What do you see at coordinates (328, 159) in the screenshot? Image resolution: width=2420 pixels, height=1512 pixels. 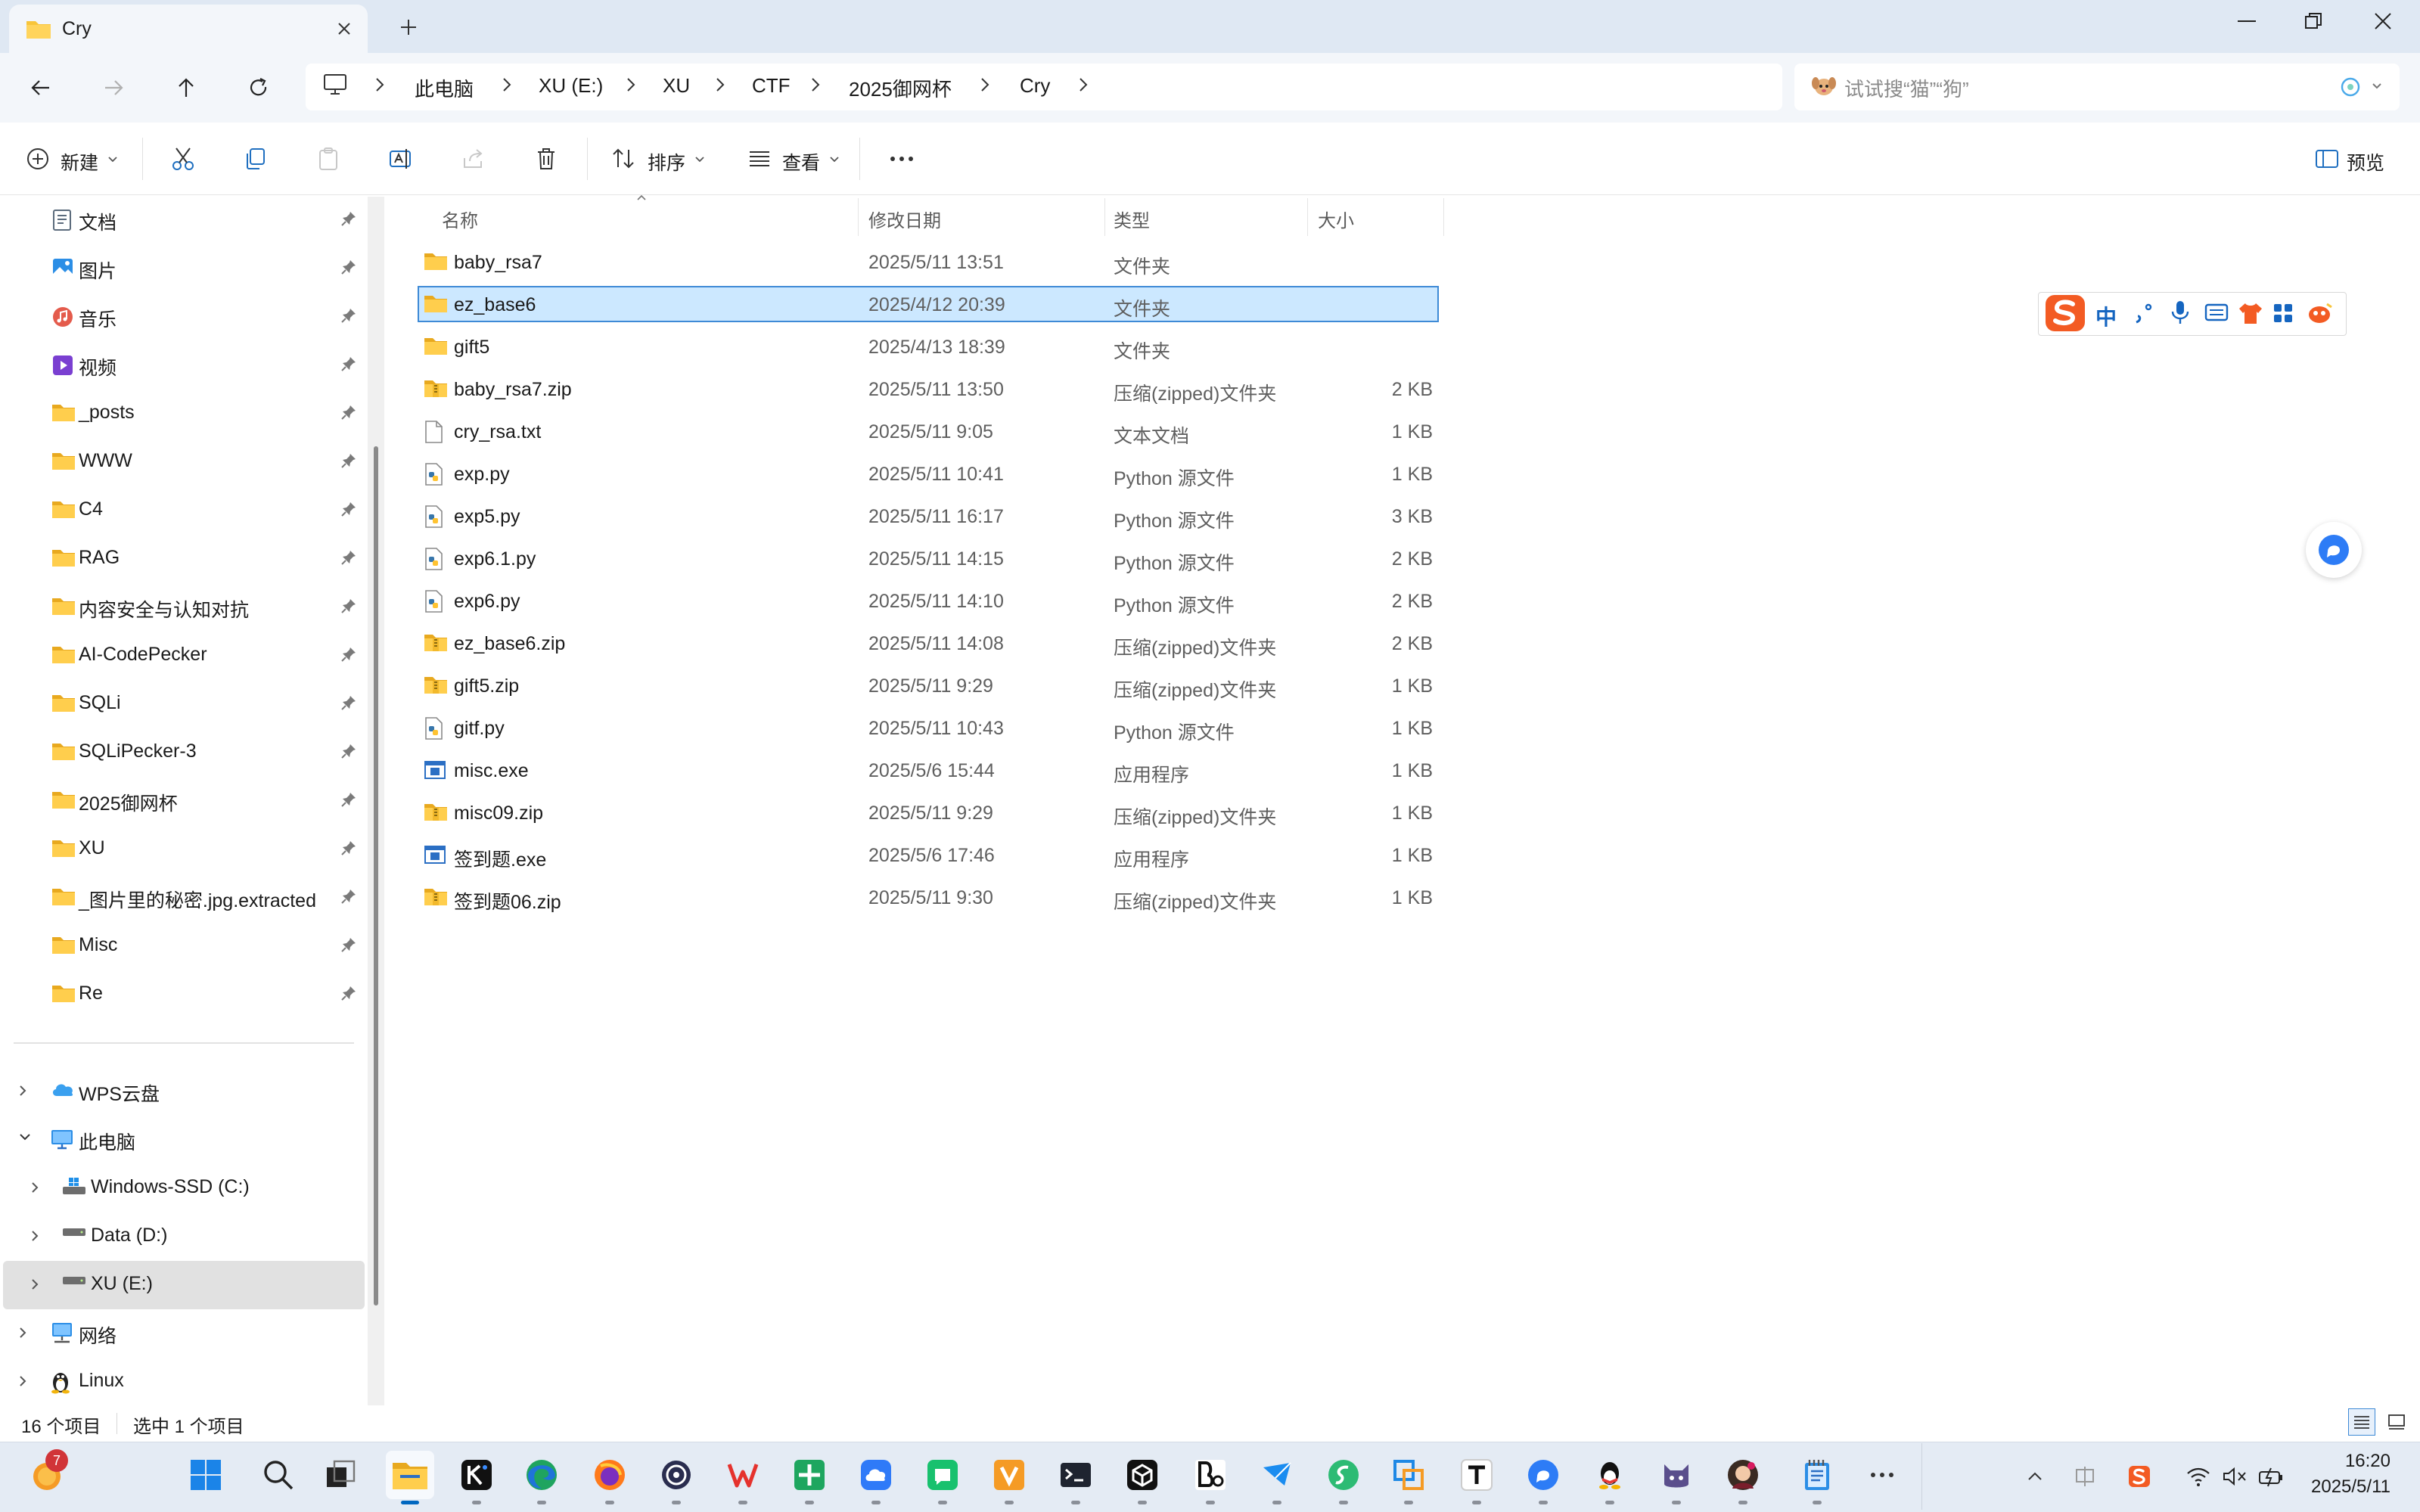 I see `paste-icon` at bounding box center [328, 159].